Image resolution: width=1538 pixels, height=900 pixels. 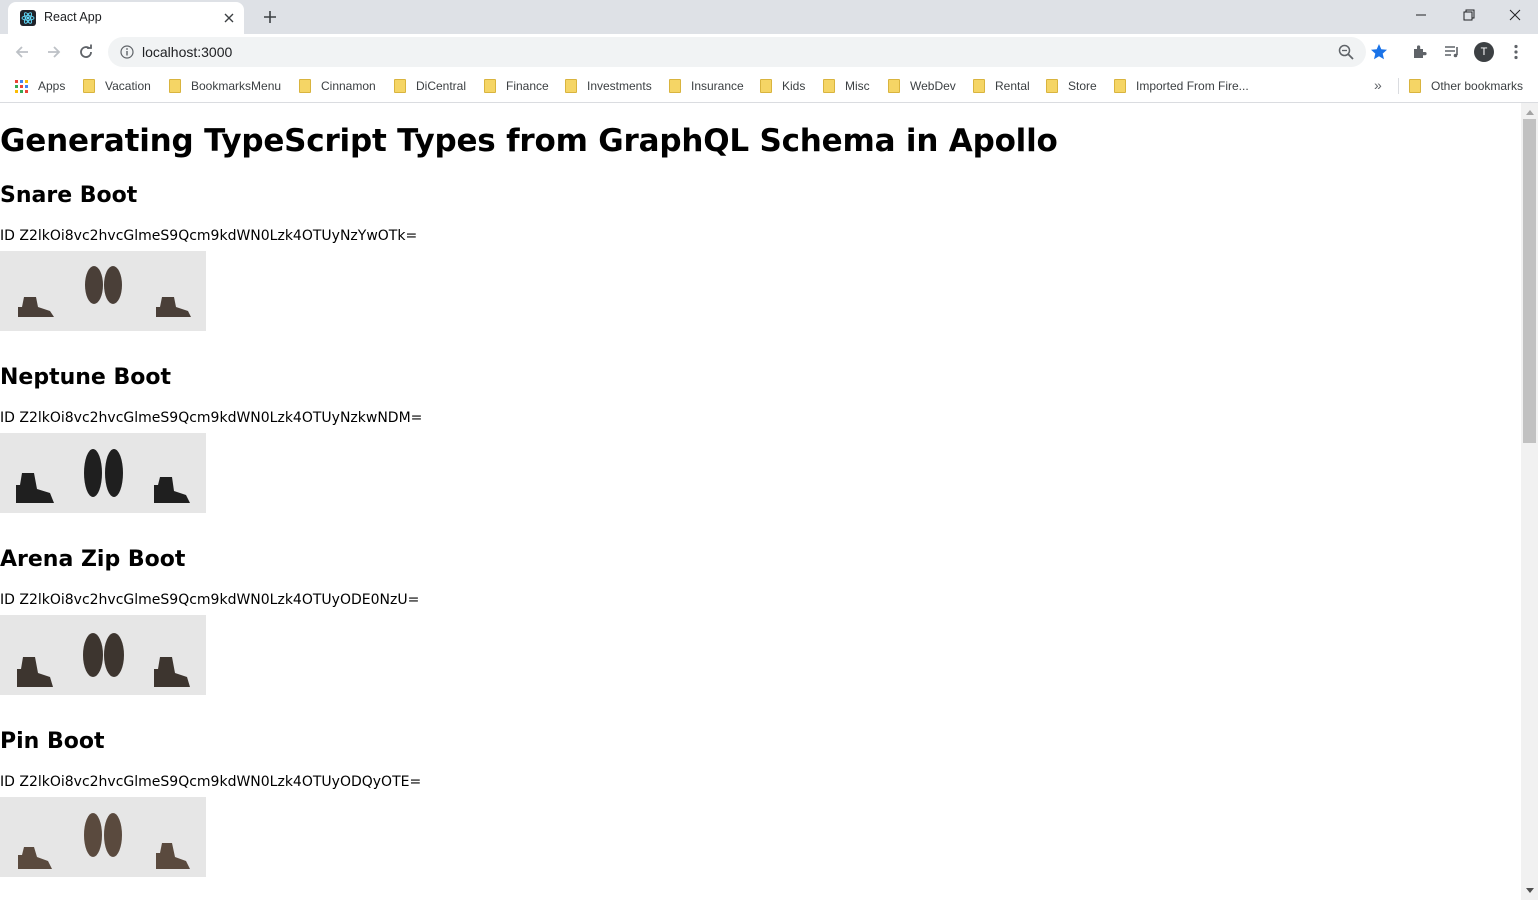 I want to click on plus-icon, so click(x=270, y=17).